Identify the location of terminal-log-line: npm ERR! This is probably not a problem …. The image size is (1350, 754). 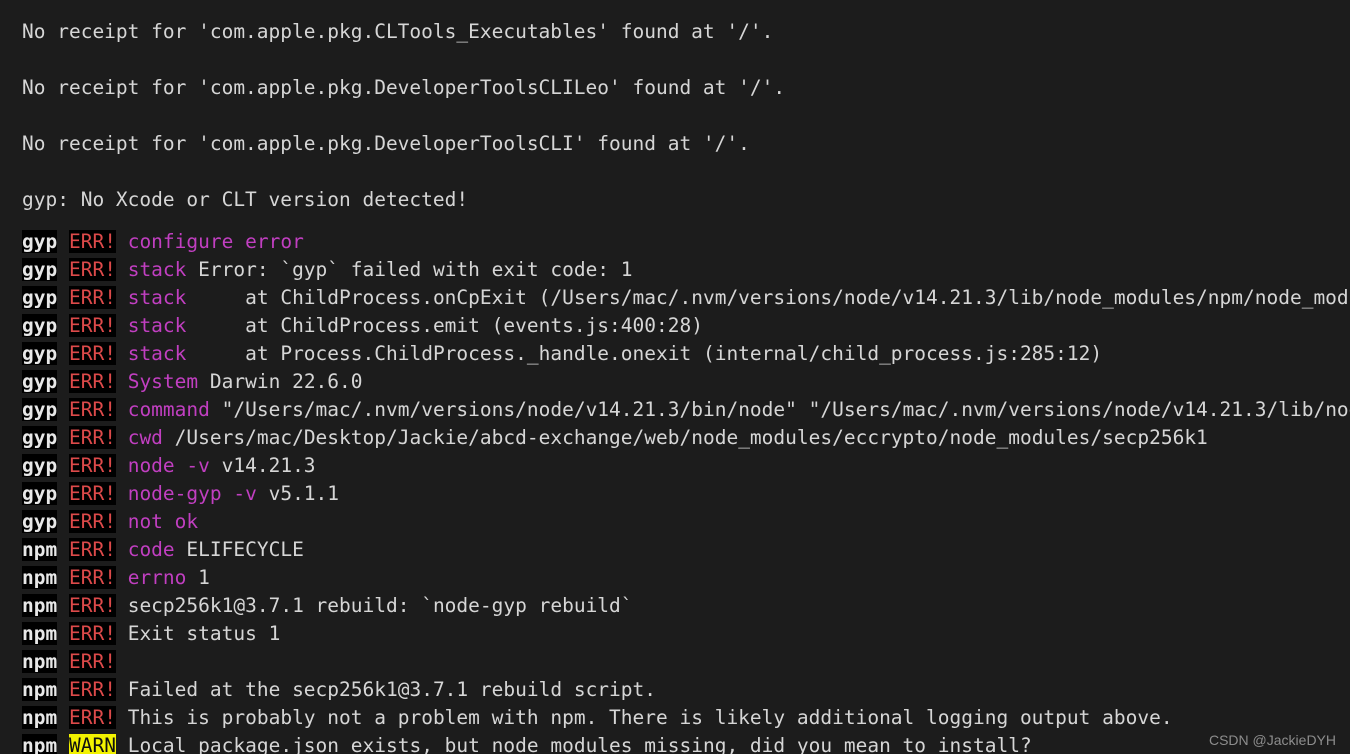
(686, 718).